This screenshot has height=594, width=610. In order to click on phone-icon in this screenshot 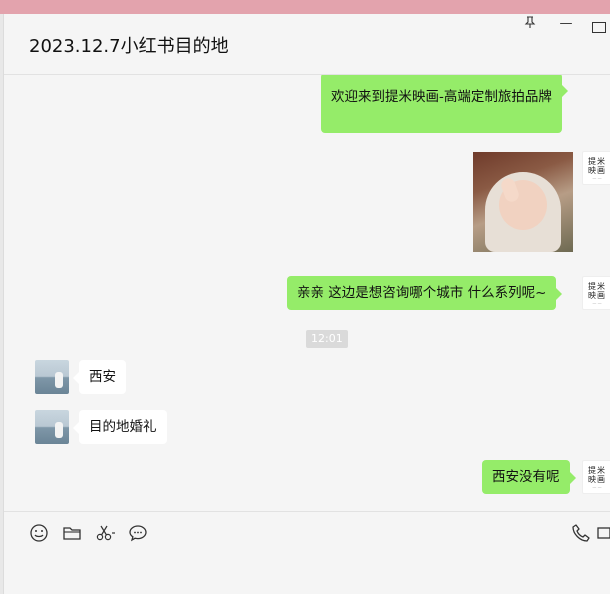, I will do `click(581, 533)`.